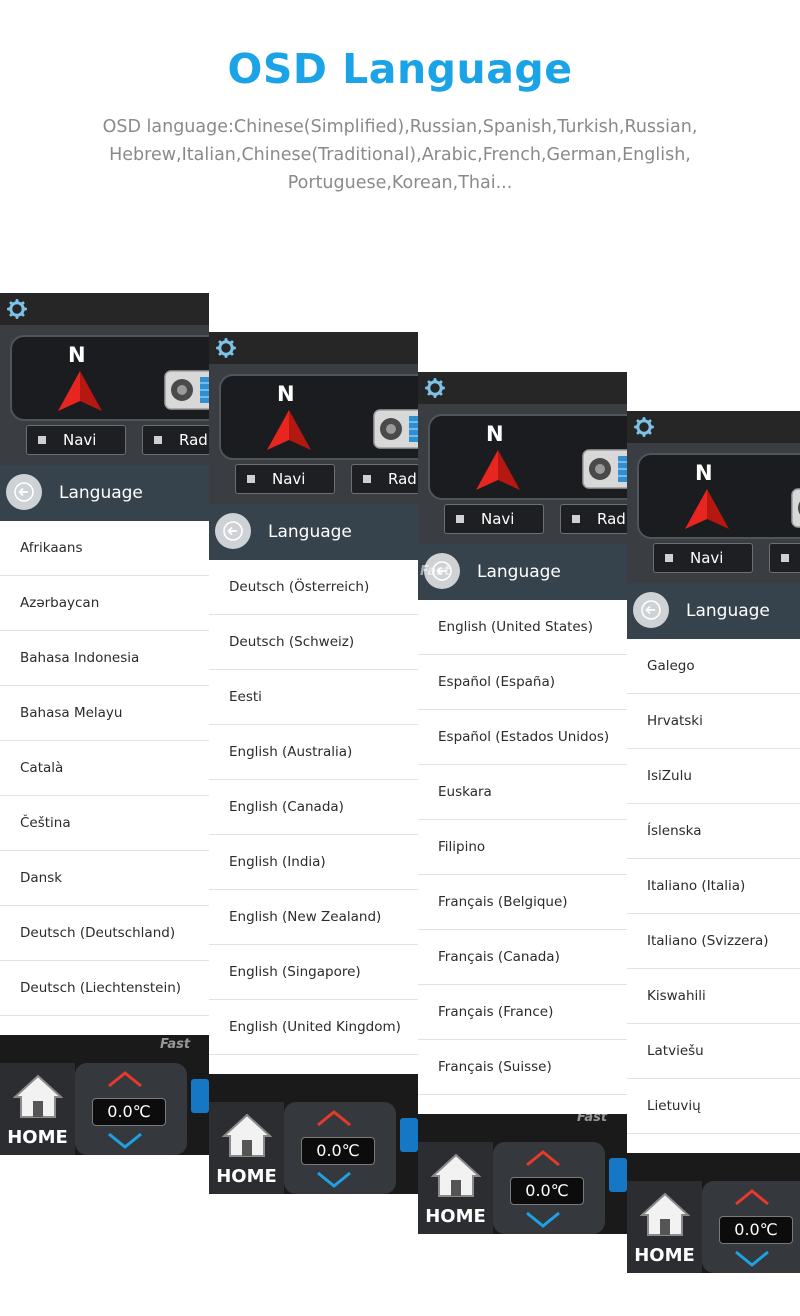  Describe the element at coordinates (713, 1106) in the screenshot. I see `language-item: Lietuvių` at that location.